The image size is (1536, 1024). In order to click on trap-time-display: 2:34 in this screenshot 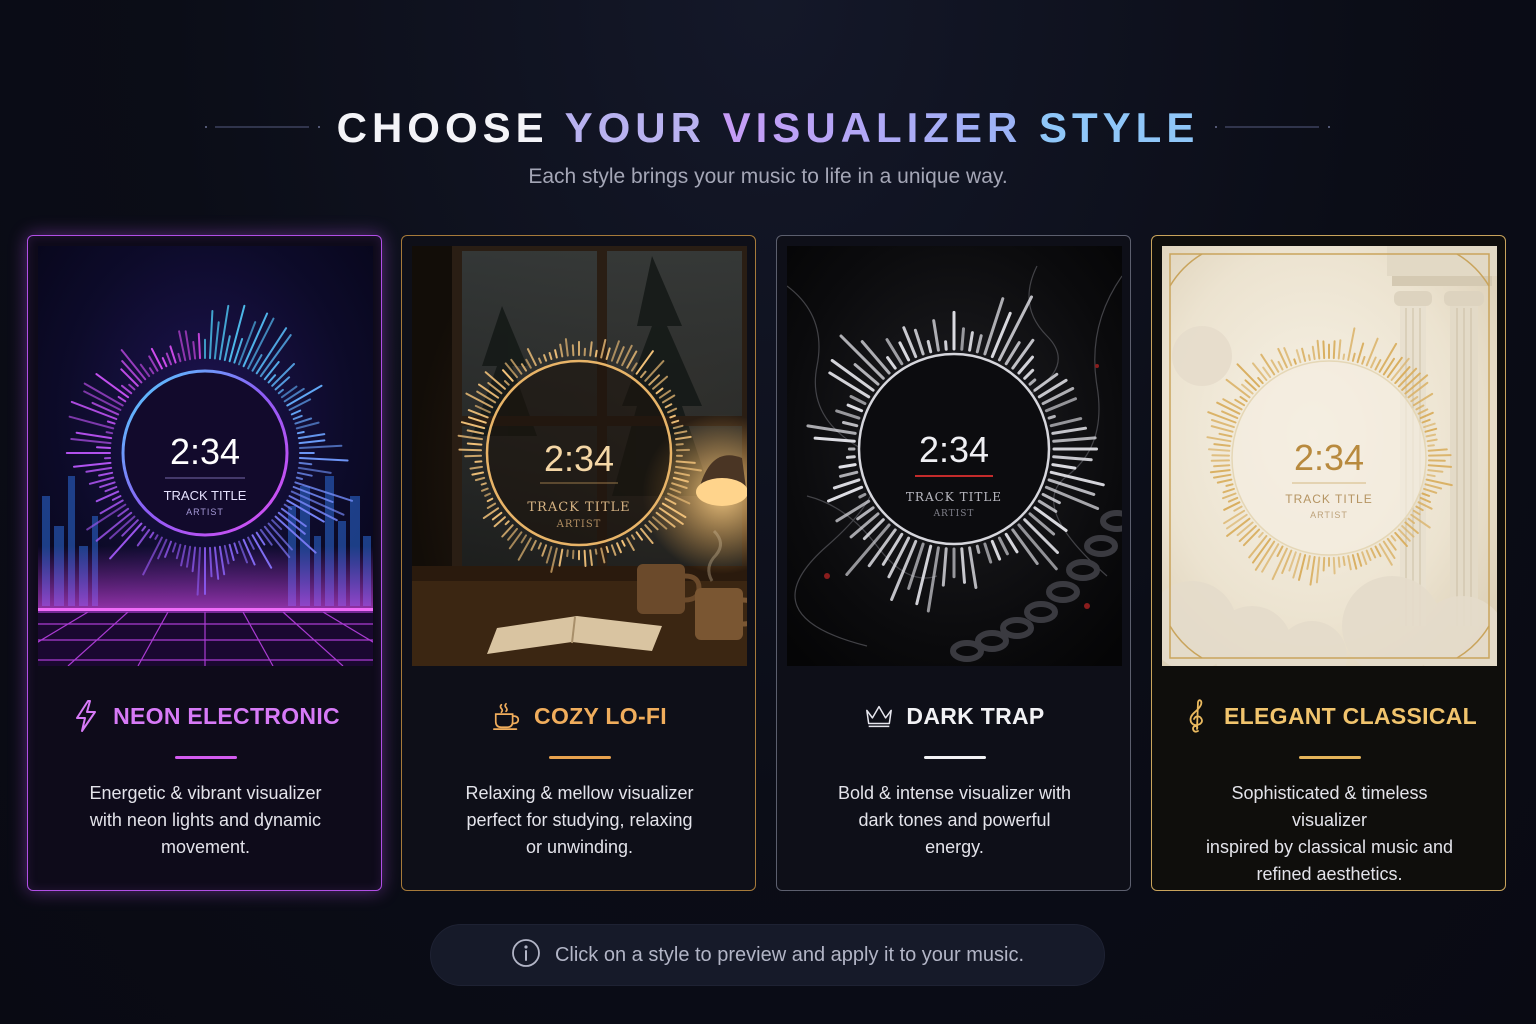, I will do `click(954, 449)`.